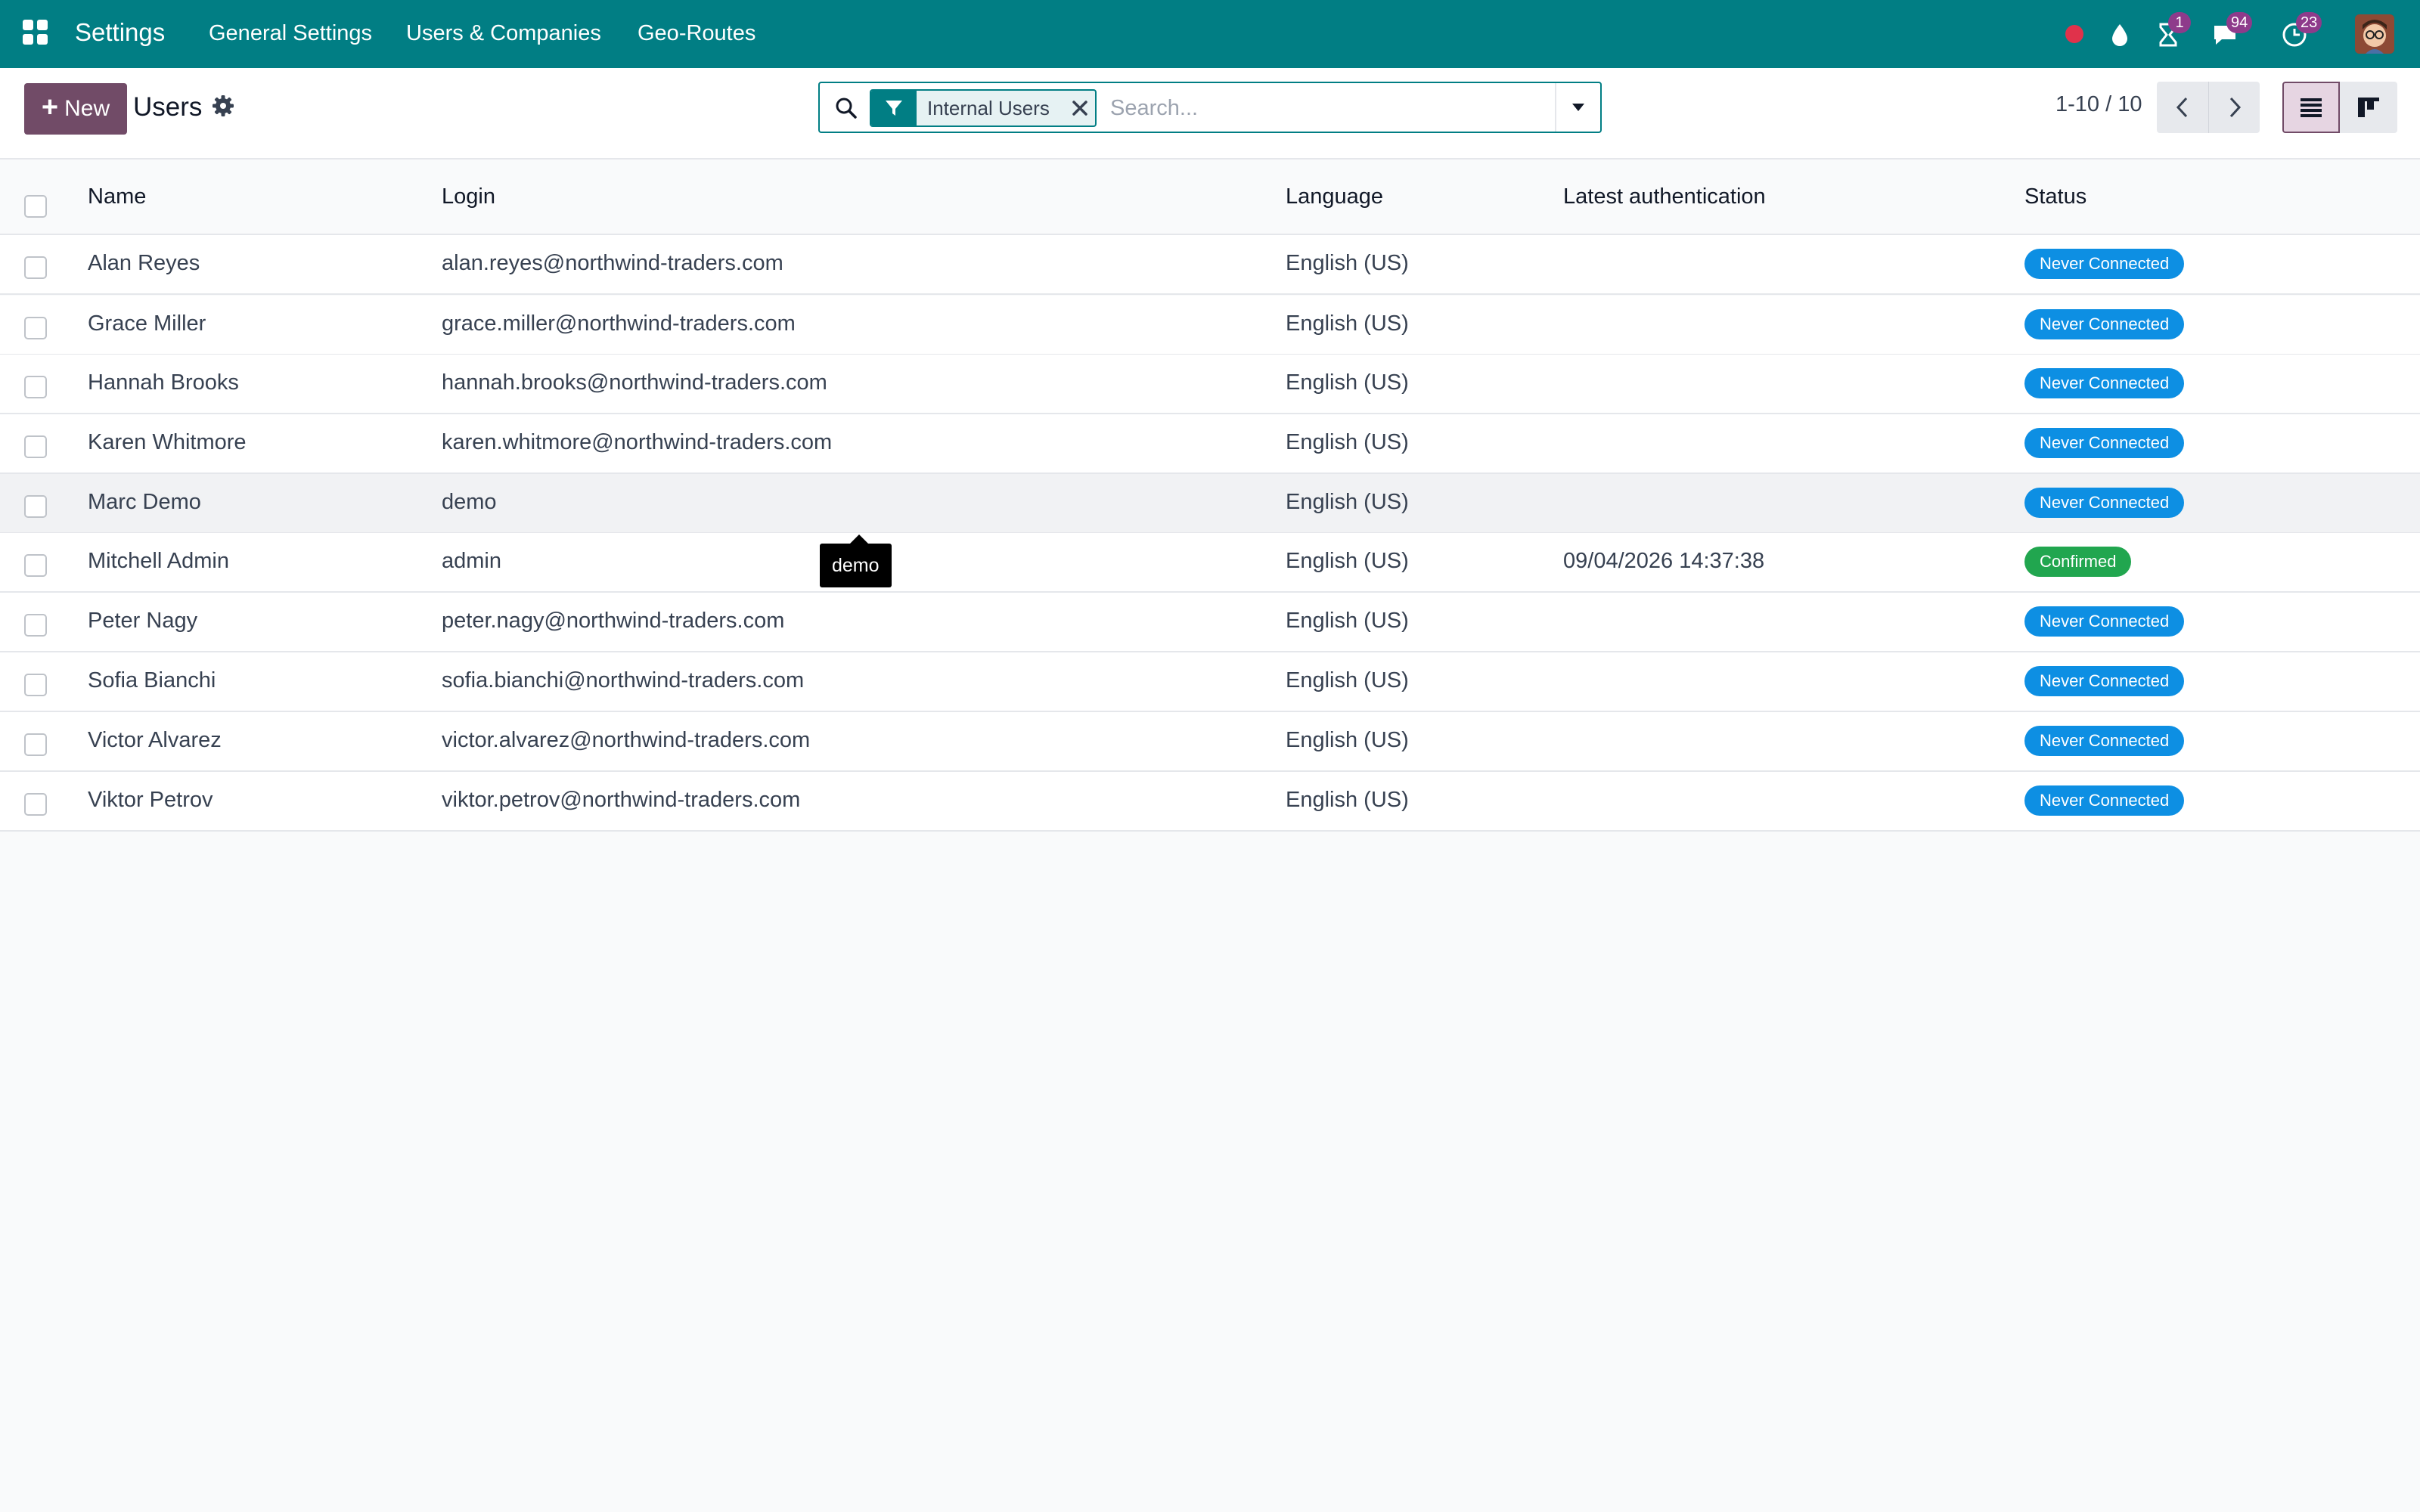 The height and width of the screenshot is (1512, 2420). Describe the element at coordinates (2098, 105) in the screenshot. I see `pager-value: 1-10 / 10` at that location.